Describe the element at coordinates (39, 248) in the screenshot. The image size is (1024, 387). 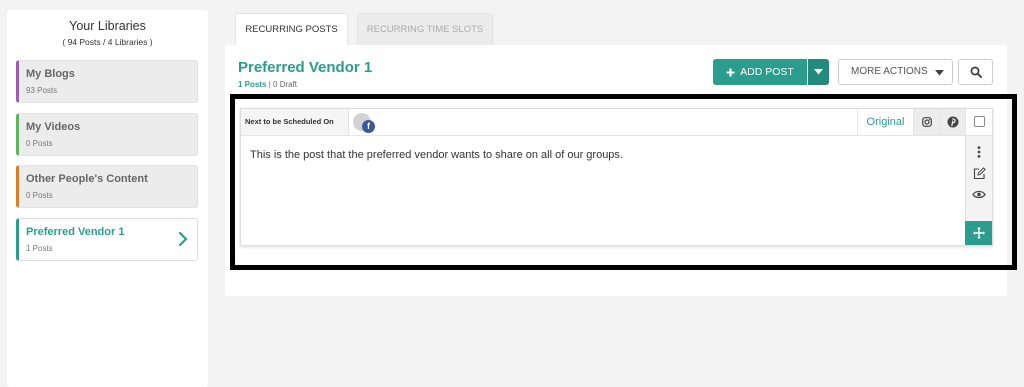
I see `library-count: 1 Posts` at that location.